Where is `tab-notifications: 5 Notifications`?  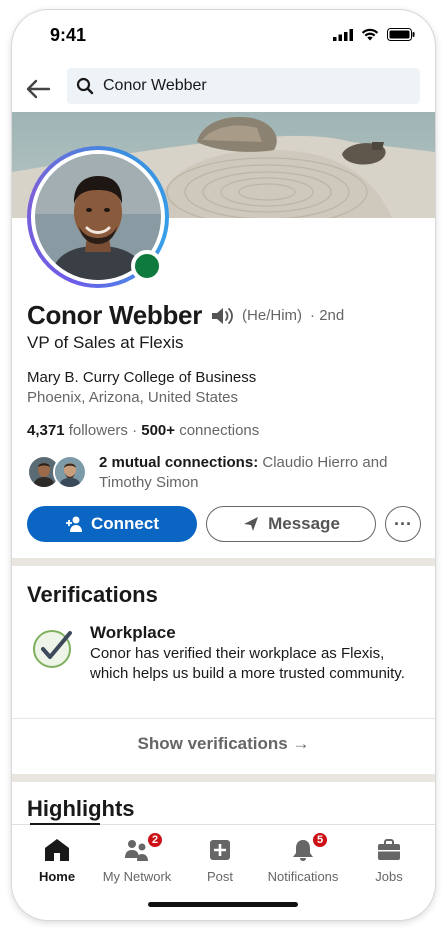
tab-notifications: 5 Notifications is located at coordinates (303, 857).